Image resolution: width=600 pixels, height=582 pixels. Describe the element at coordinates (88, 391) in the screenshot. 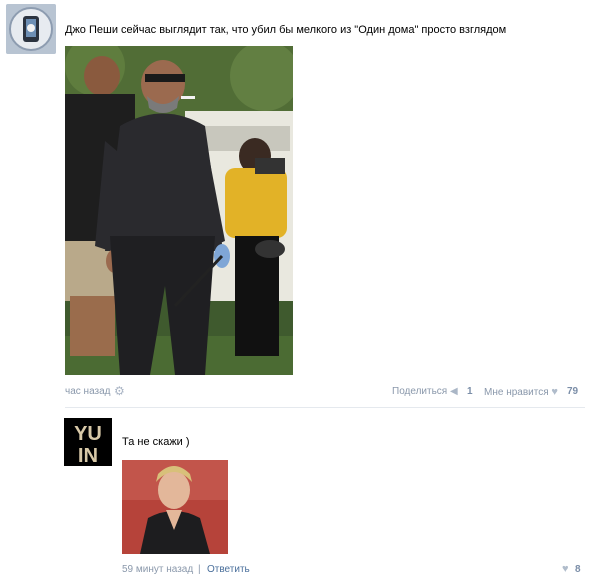

I see `post-timestamp: час назад` at that location.